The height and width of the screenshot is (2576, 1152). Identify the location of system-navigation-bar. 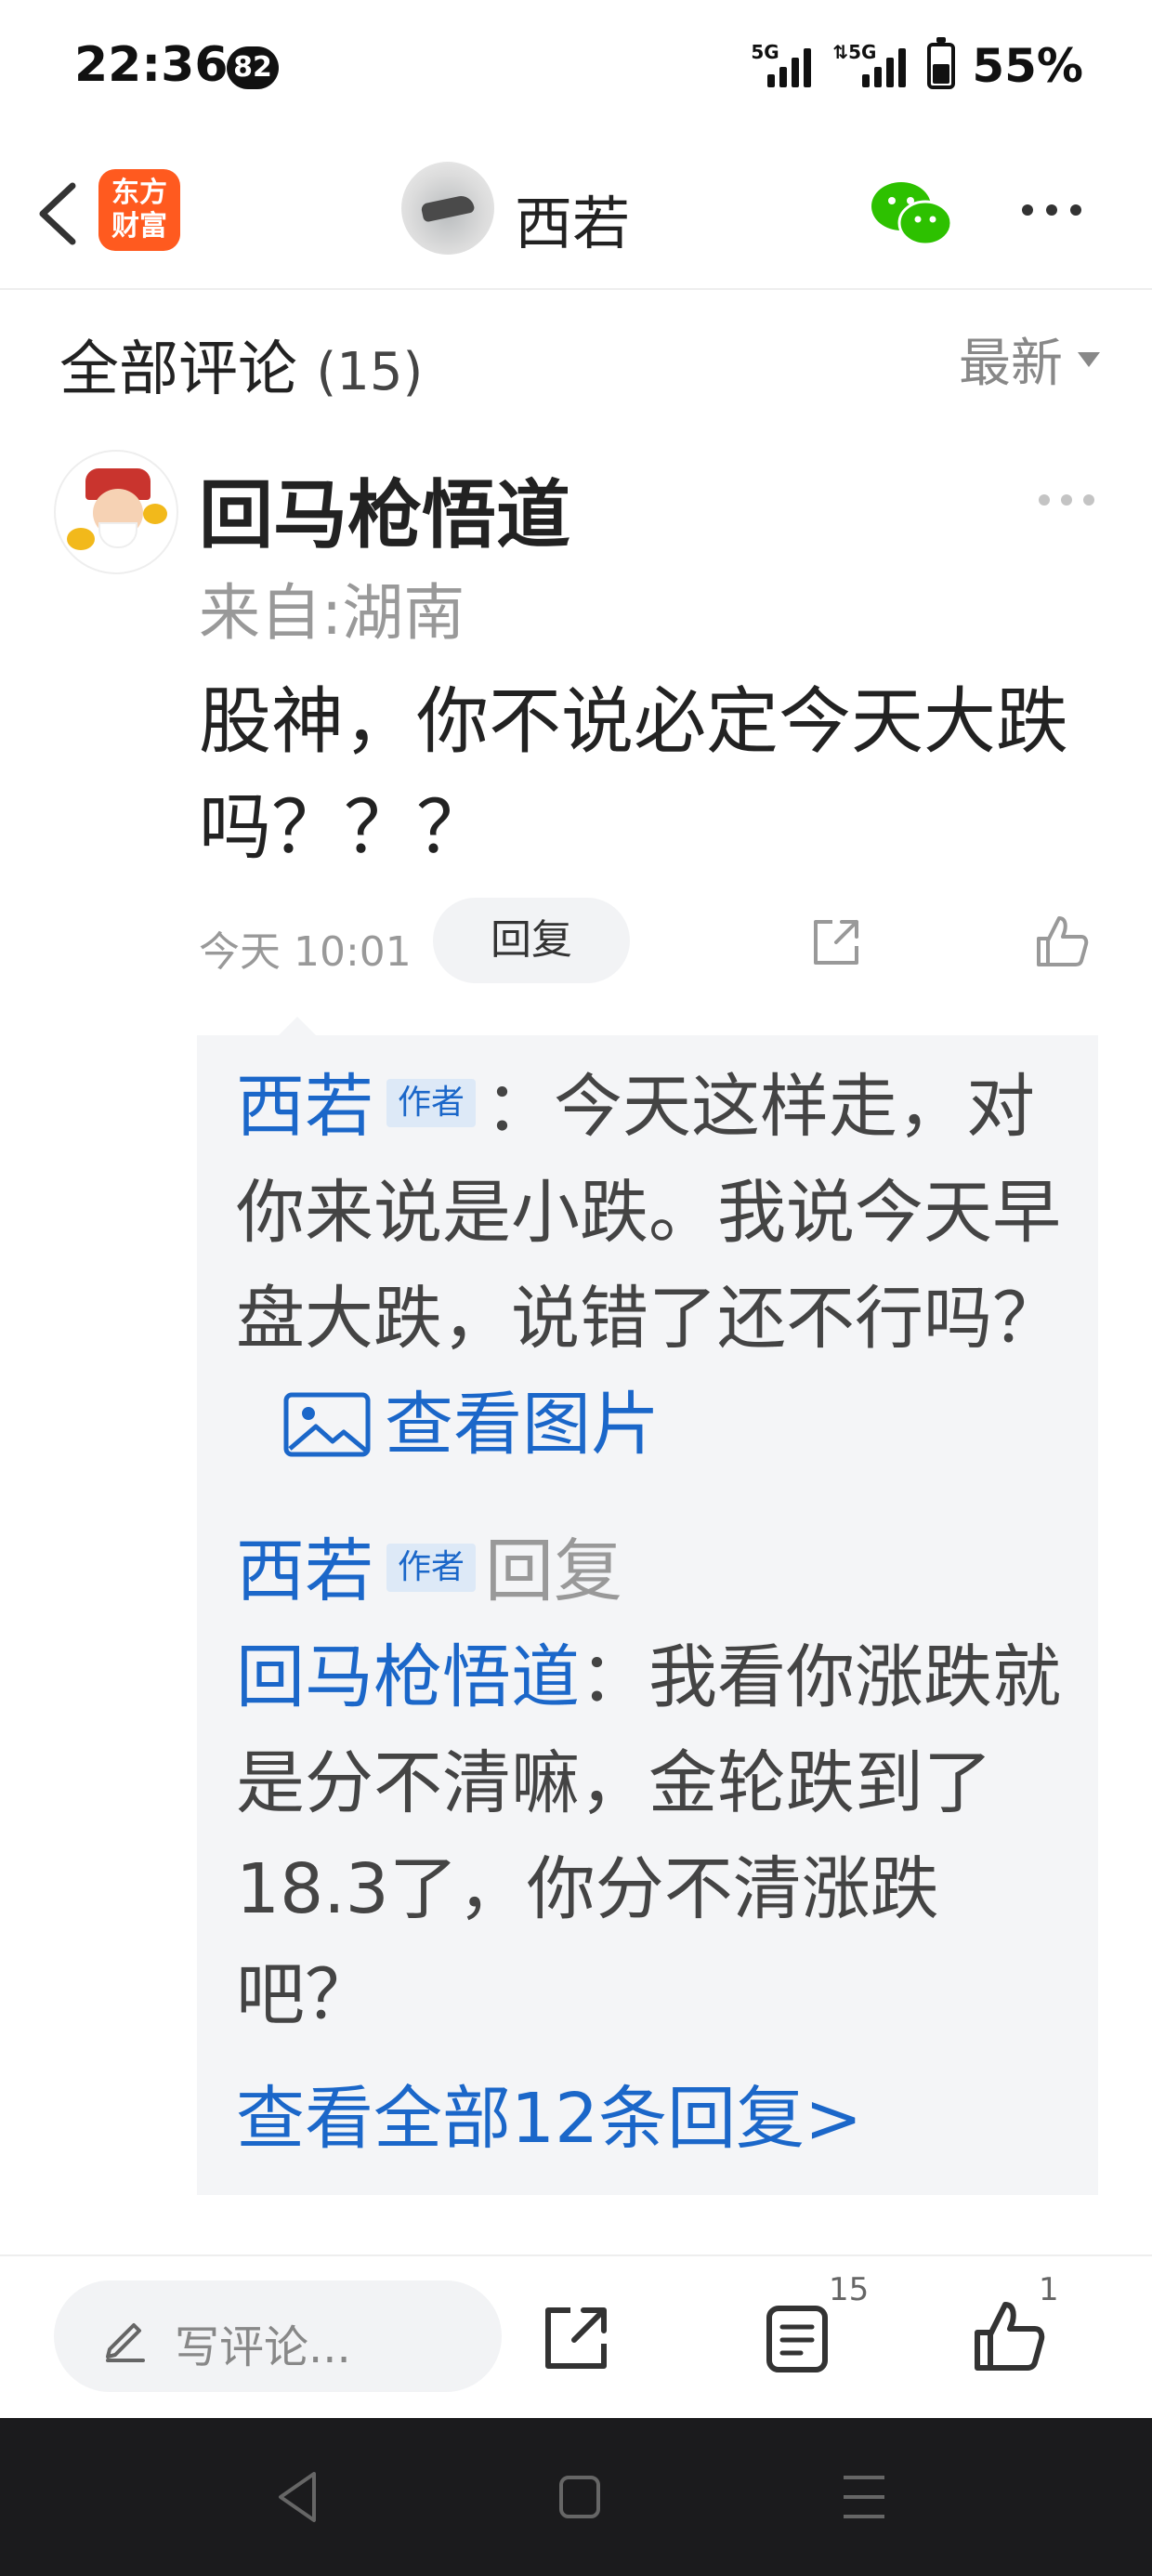
(576, 2497).